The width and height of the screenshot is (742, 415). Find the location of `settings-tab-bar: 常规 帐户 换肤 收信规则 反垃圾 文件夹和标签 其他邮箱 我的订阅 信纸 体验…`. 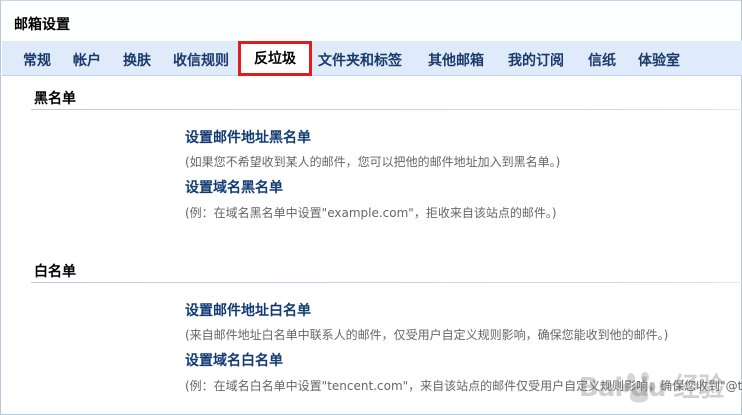

settings-tab-bar: 常规 帐户 换肤 收信规则 反垃圾 文件夹和标签 其他邮箱 我的订阅 信纸 体验… is located at coordinates (372, 58).